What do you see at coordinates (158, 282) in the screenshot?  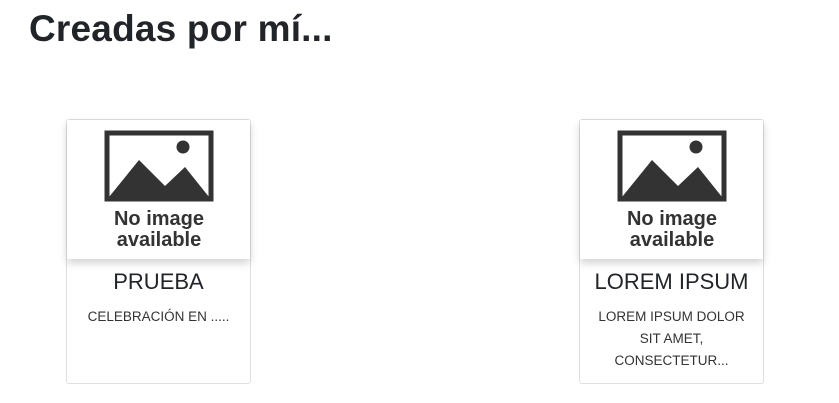 I see `card-title: PRUEBA` at bounding box center [158, 282].